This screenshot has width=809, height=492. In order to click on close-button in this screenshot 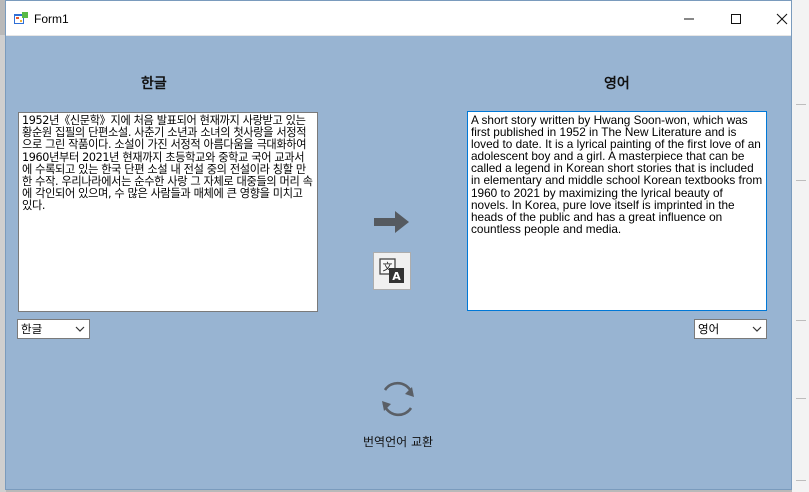, I will do `click(782, 18)`.